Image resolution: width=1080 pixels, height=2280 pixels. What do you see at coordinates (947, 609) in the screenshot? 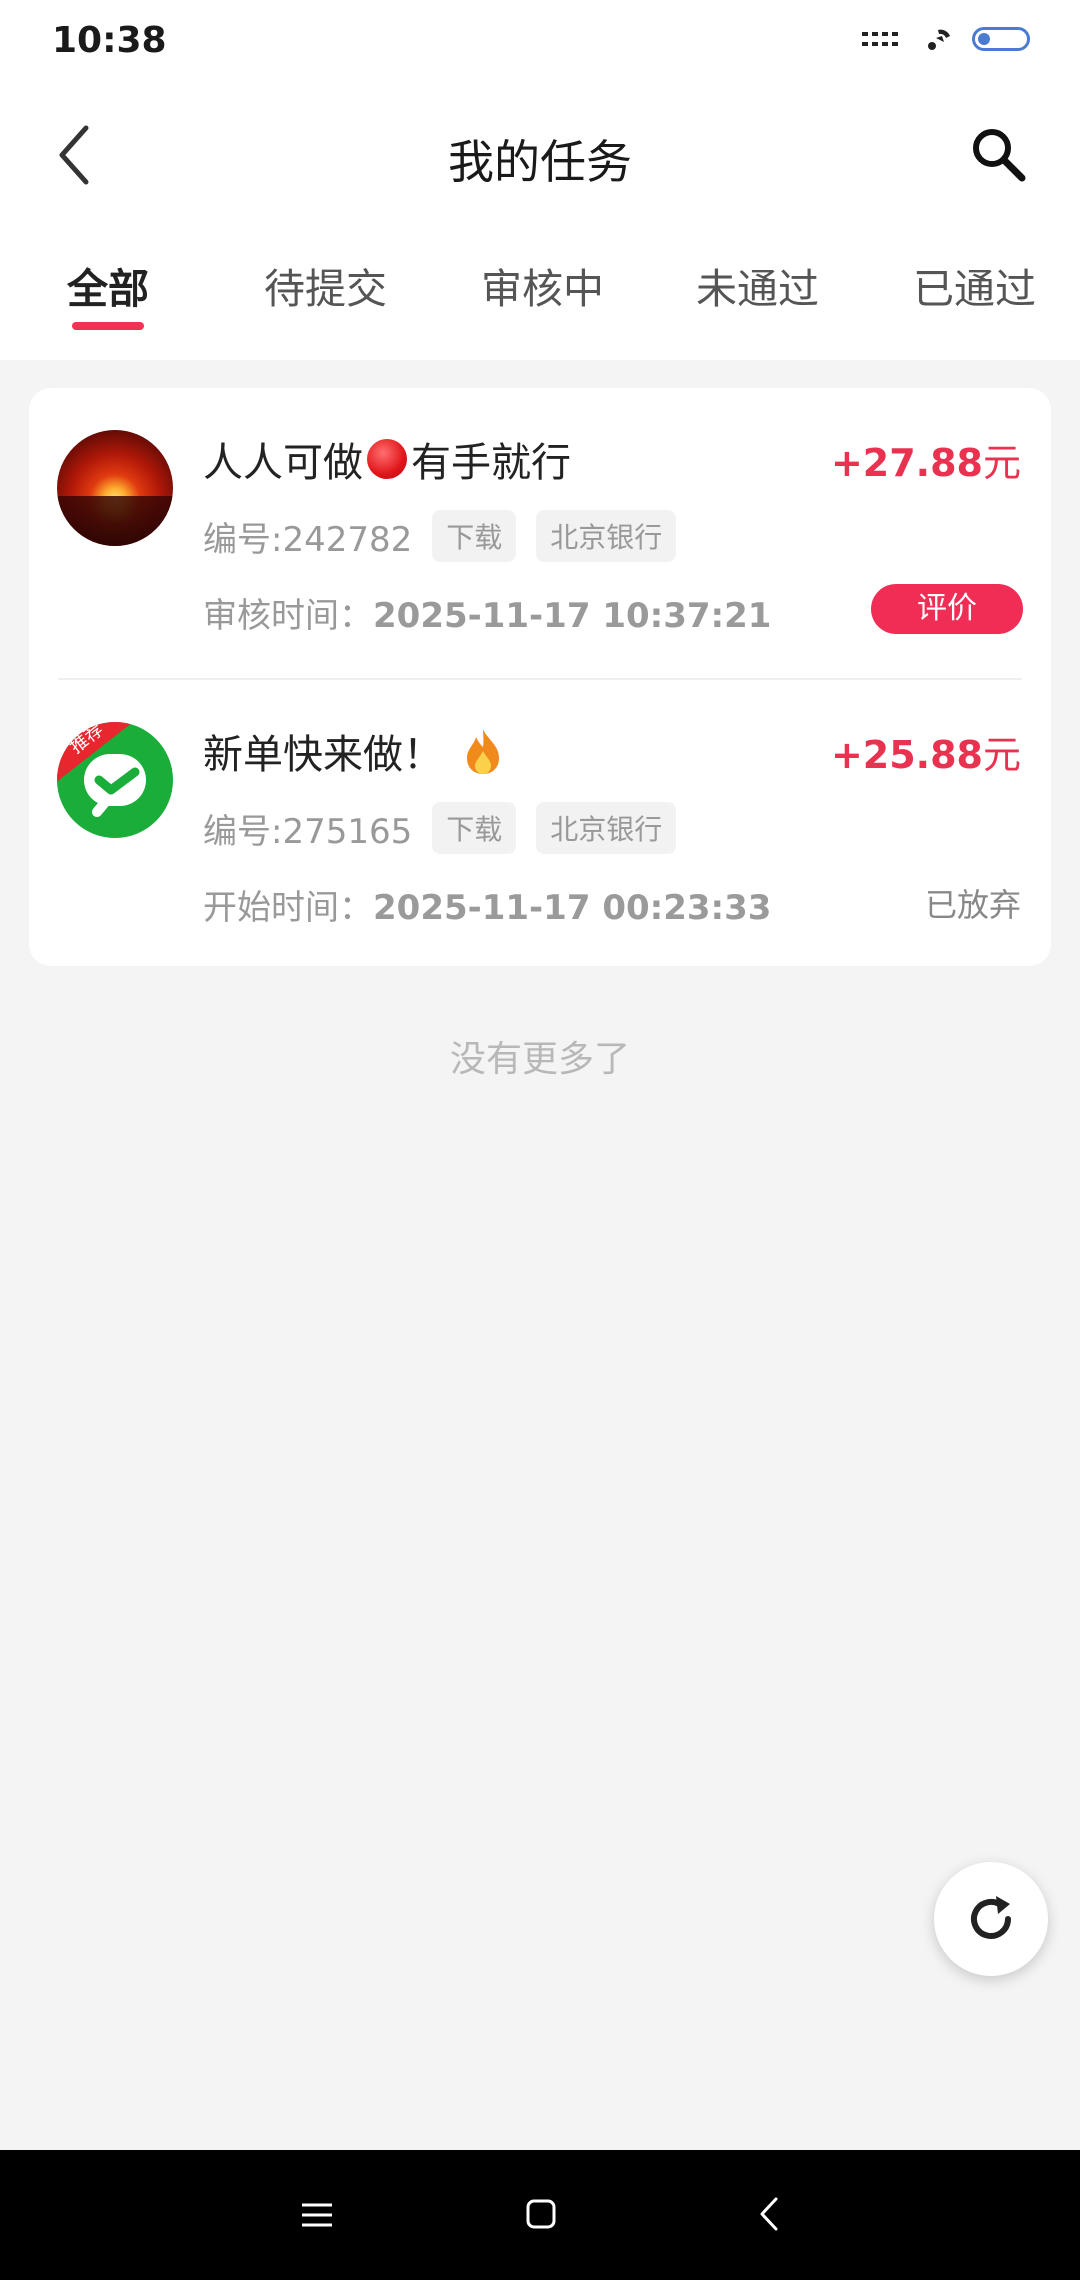
I see `rate-button: 评价` at bounding box center [947, 609].